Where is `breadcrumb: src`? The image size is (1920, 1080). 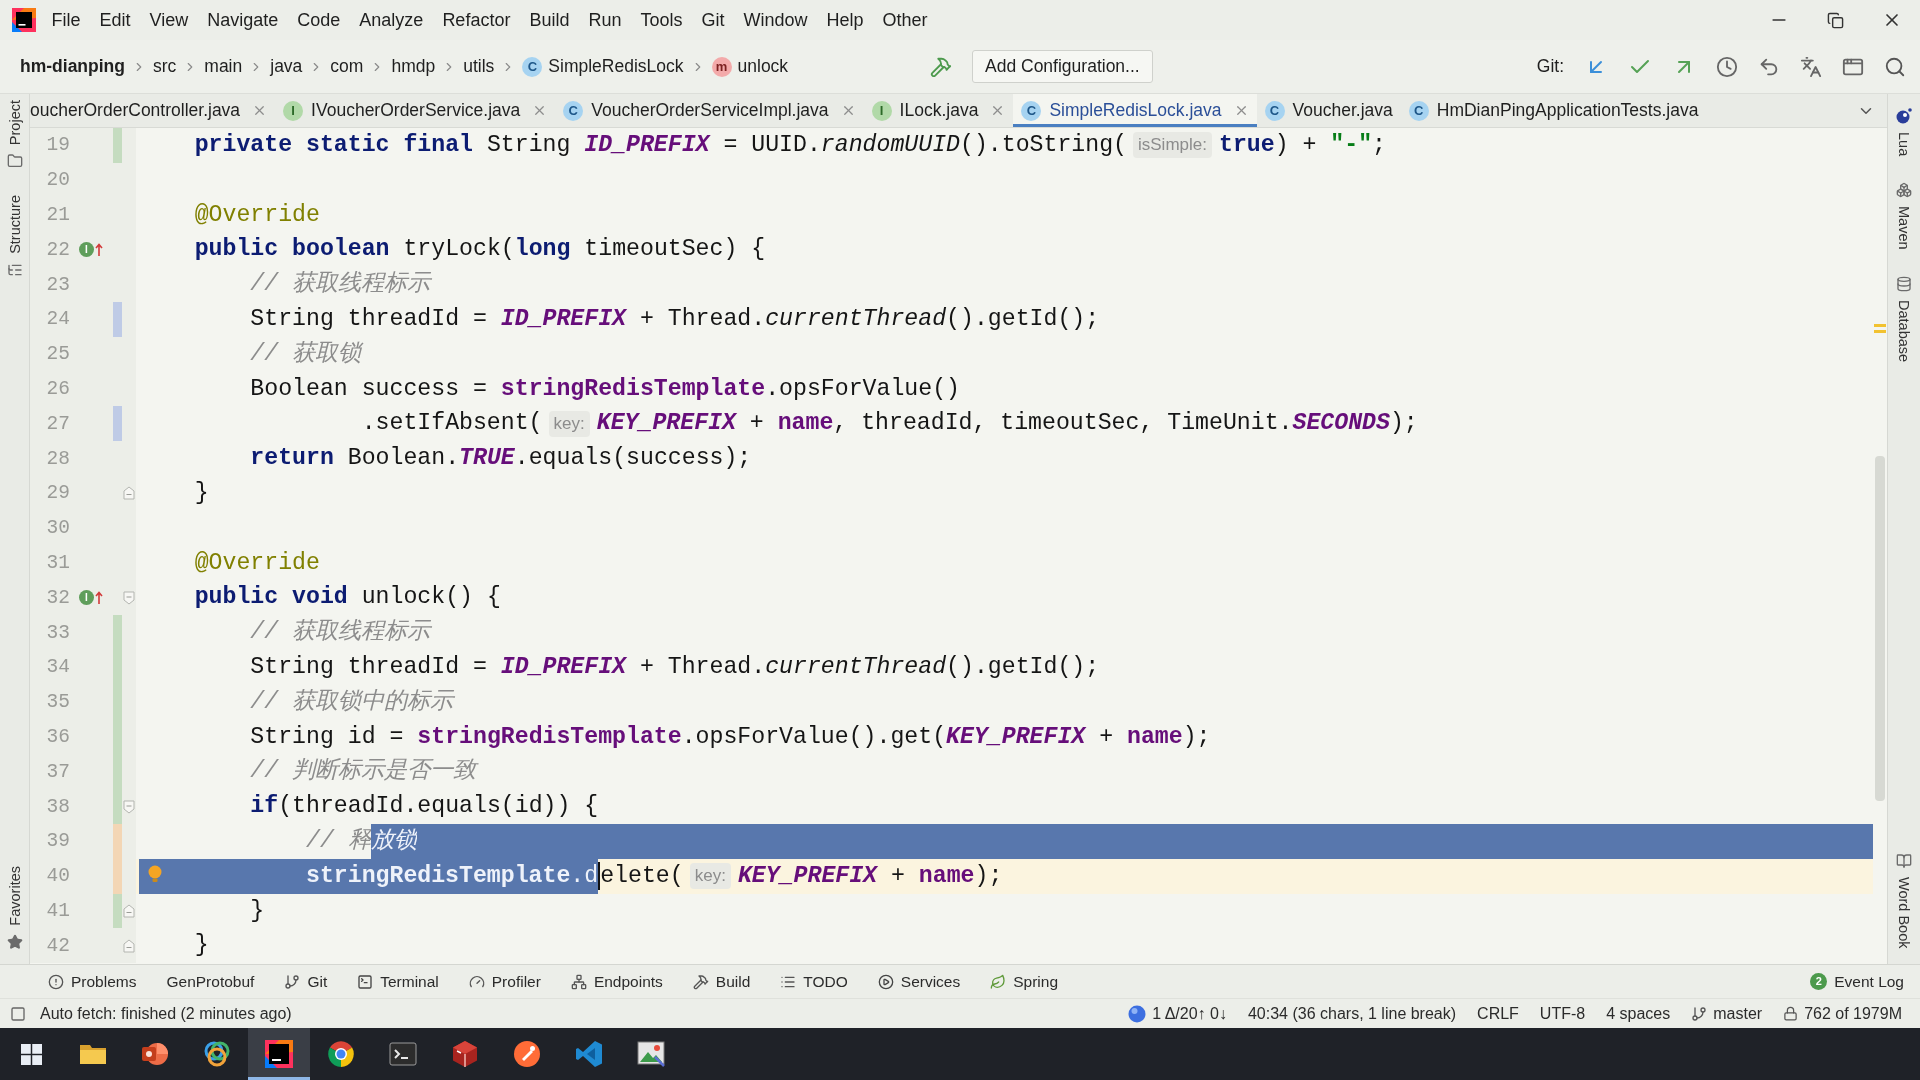 breadcrumb: src is located at coordinates (165, 66).